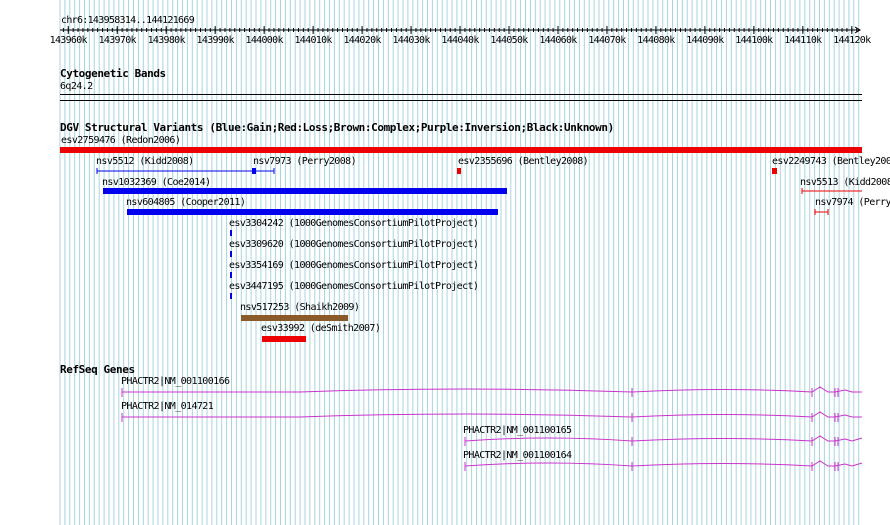 This screenshot has width=890, height=525. Describe the element at coordinates (321, 329) in the screenshot. I see `dgv-feature-label: esv33992 (deSmith2007)` at that location.